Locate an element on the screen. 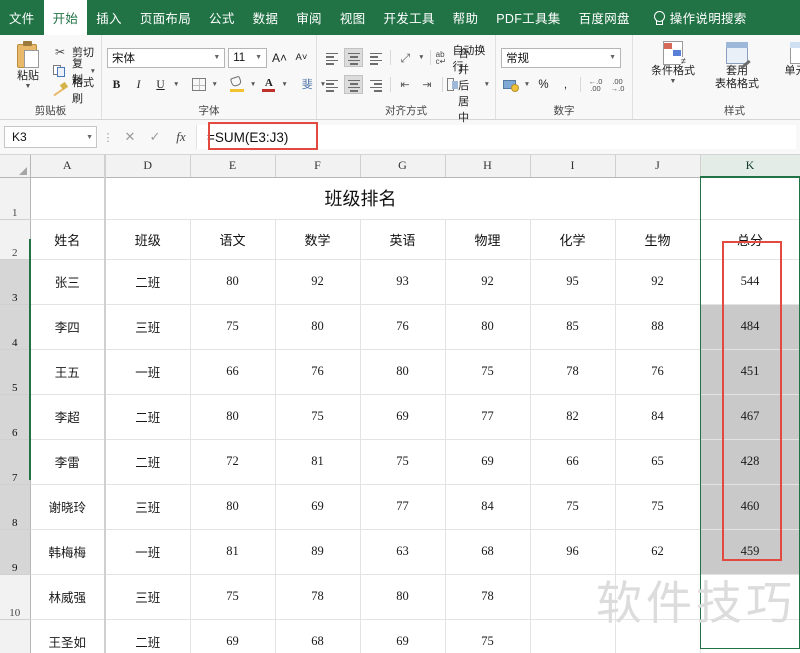 This screenshot has width=800, height=653. bold-button: B is located at coordinates (116, 84).